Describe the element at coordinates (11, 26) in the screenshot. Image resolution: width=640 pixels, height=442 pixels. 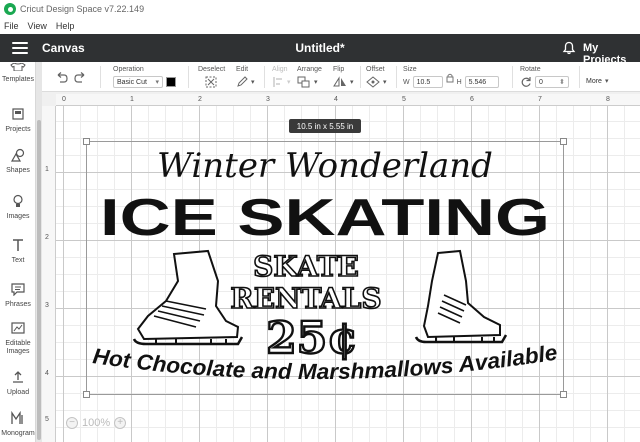
I see `menu-file: File` at that location.